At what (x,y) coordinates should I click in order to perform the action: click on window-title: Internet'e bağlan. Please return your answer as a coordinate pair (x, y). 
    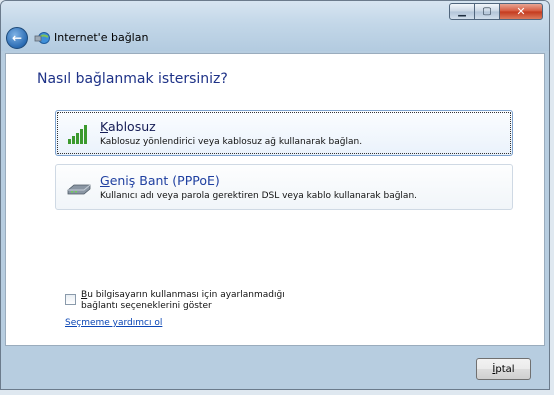
    Looking at the image, I should click on (101, 37).